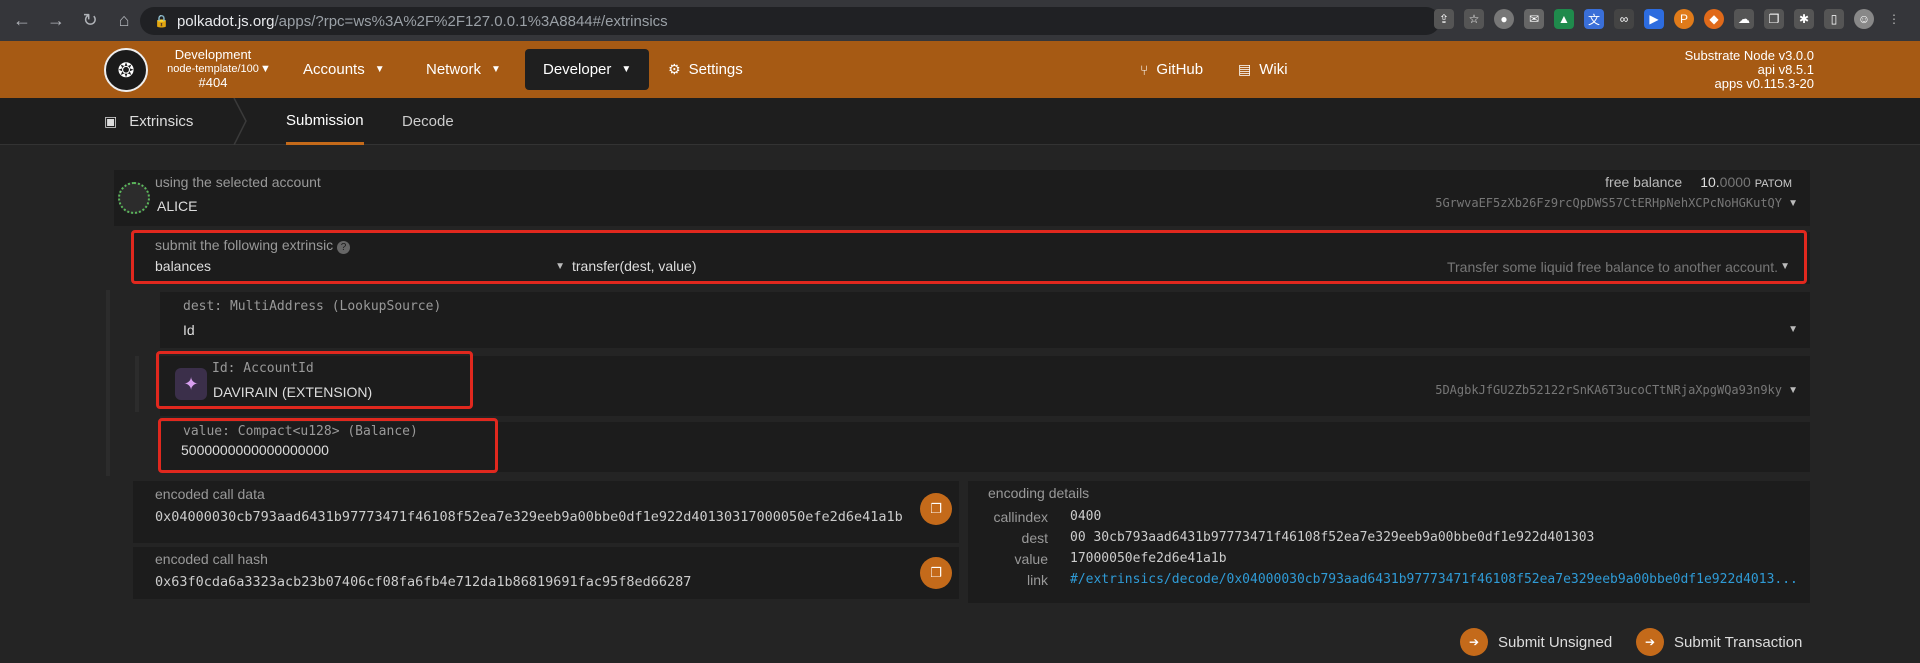 The width and height of the screenshot is (1920, 663). What do you see at coordinates (126, 70) in the screenshot?
I see `polkadot-logo-icon: ❂` at bounding box center [126, 70].